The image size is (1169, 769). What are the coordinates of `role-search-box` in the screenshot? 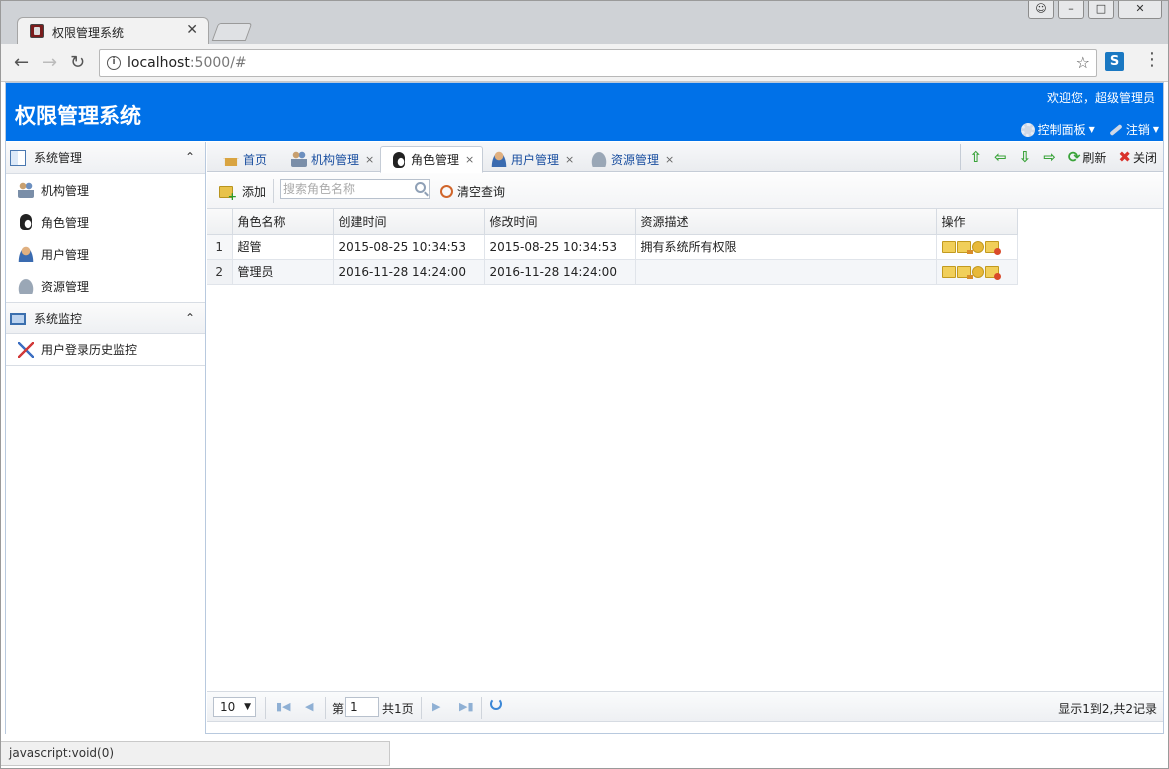 It's located at (355, 189).